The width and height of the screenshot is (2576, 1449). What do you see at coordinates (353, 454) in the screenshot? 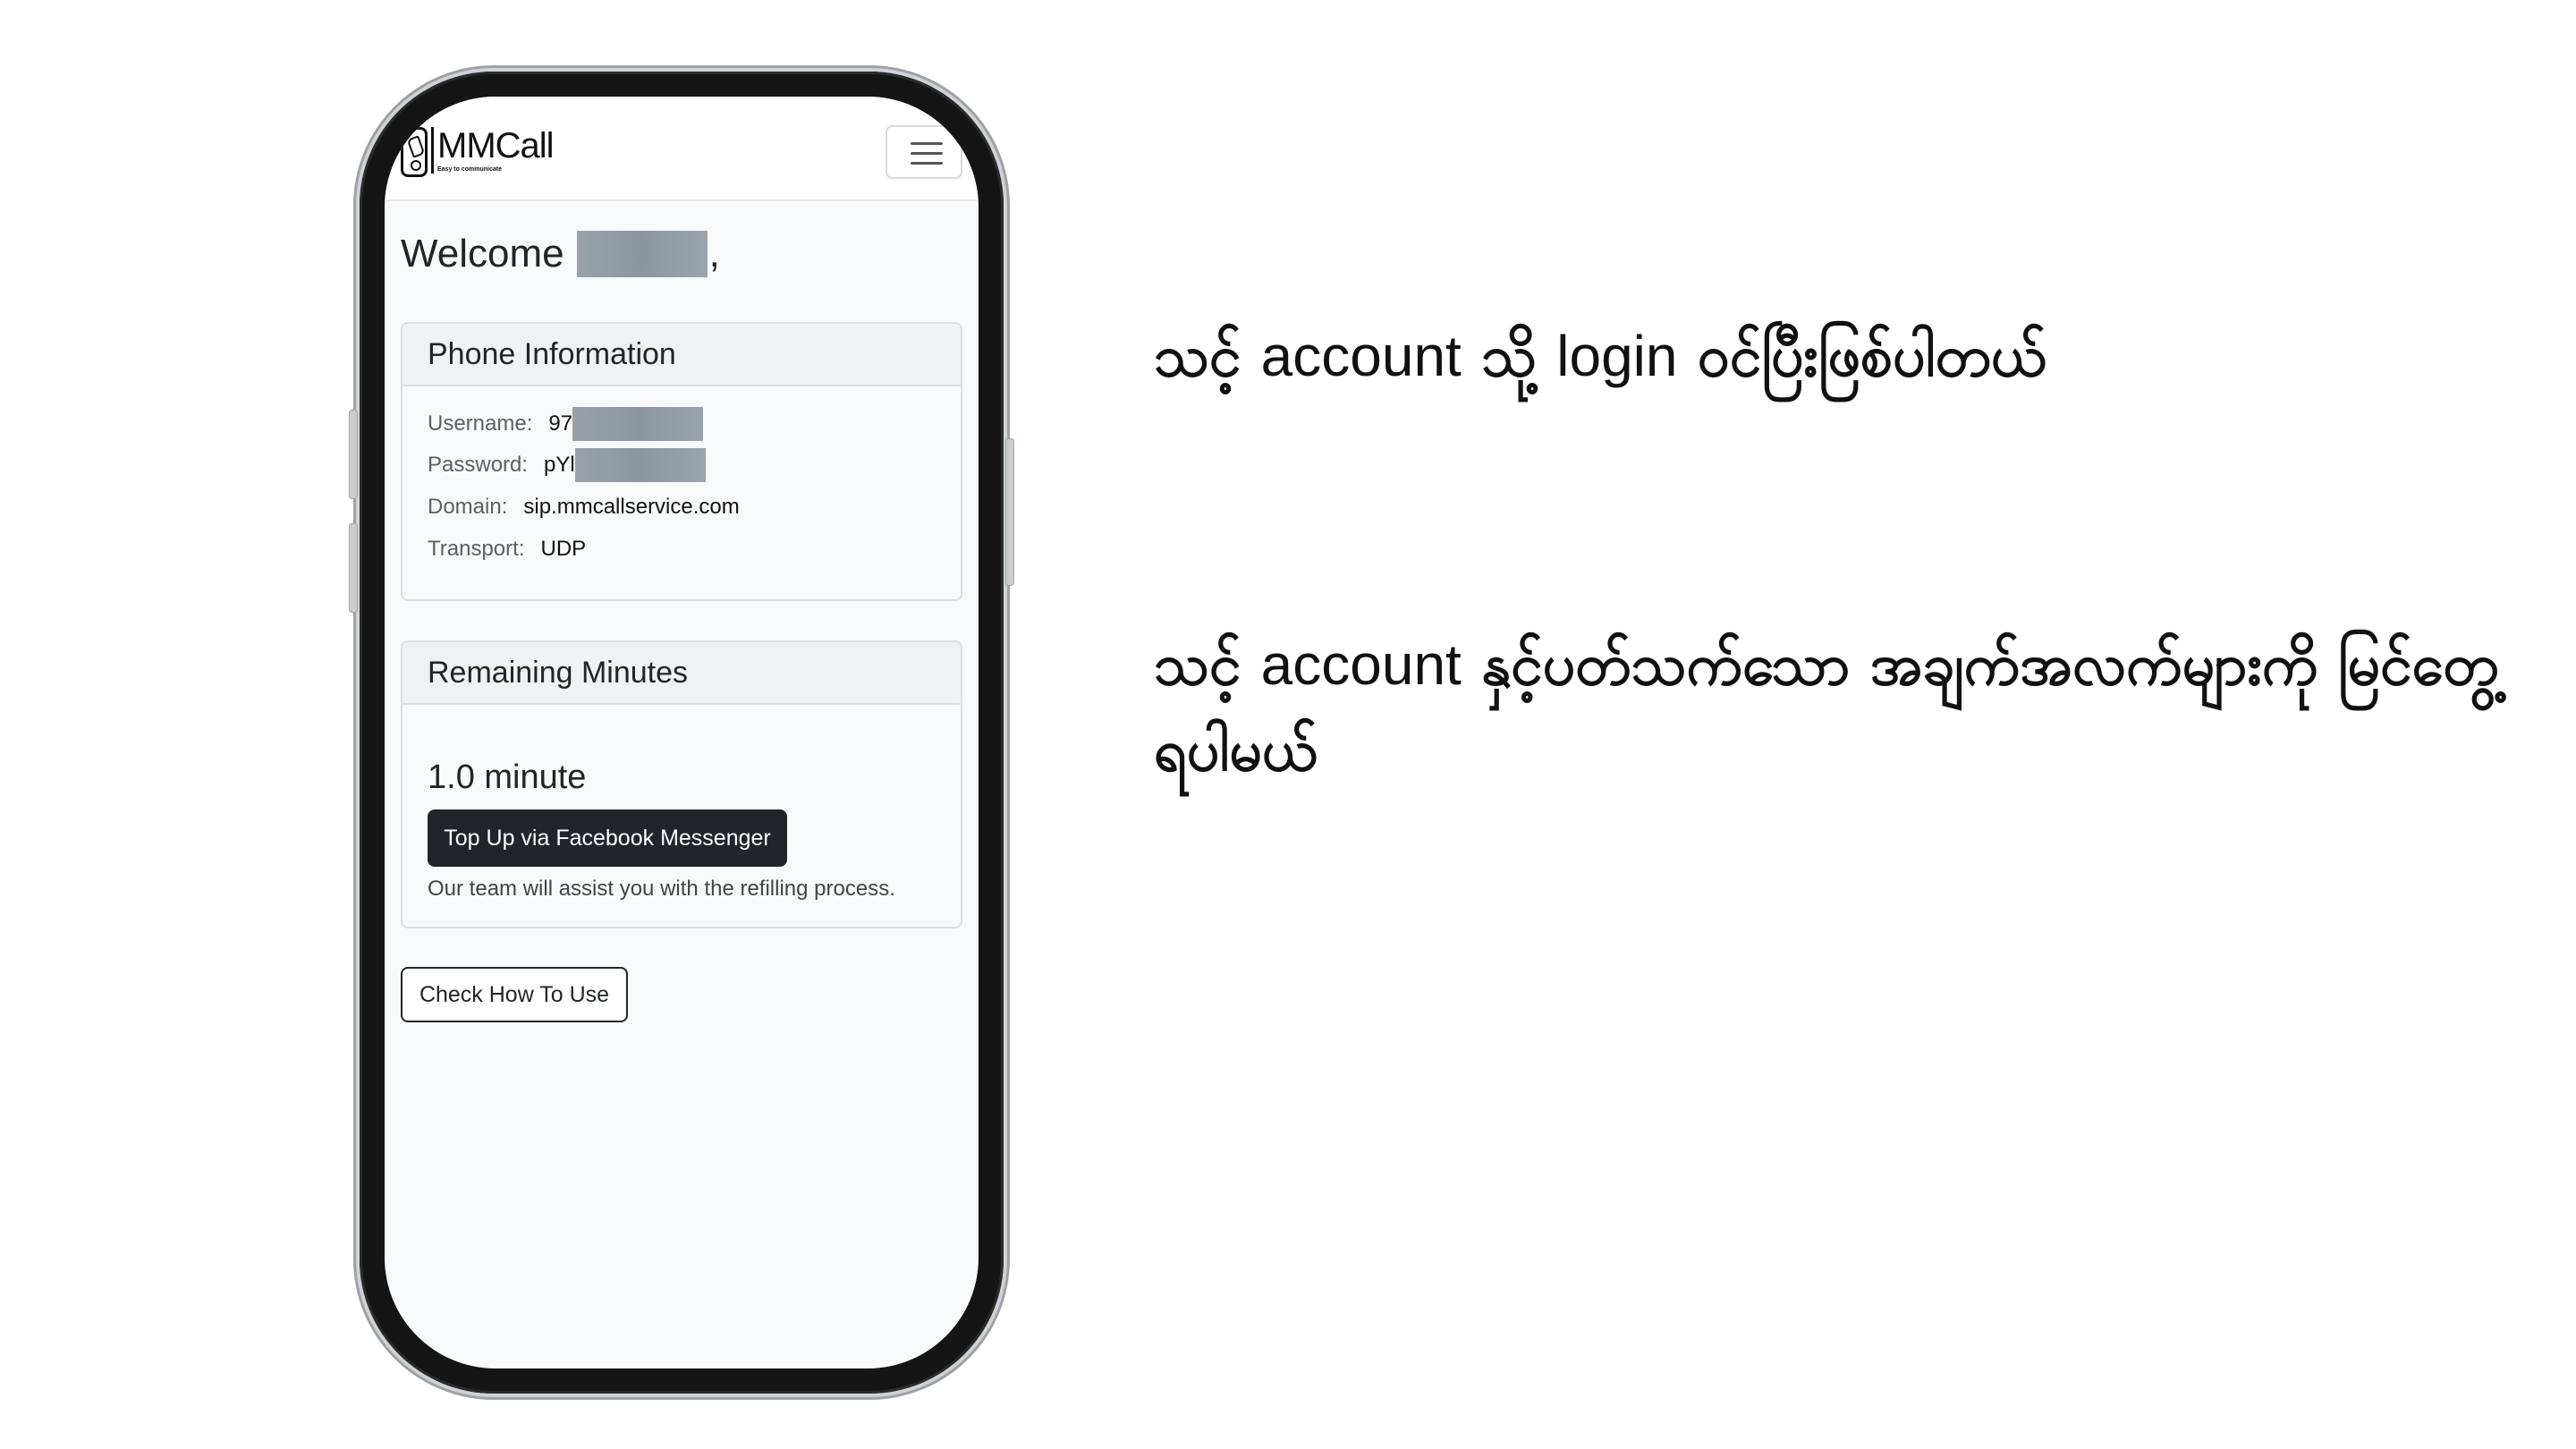
I see `volume-up-button` at bounding box center [353, 454].